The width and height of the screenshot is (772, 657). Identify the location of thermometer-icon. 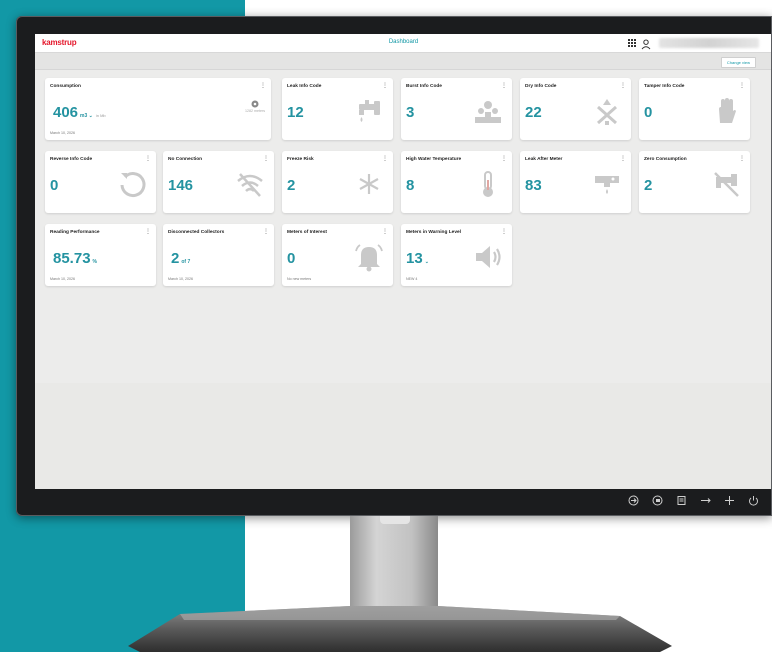
(488, 184).